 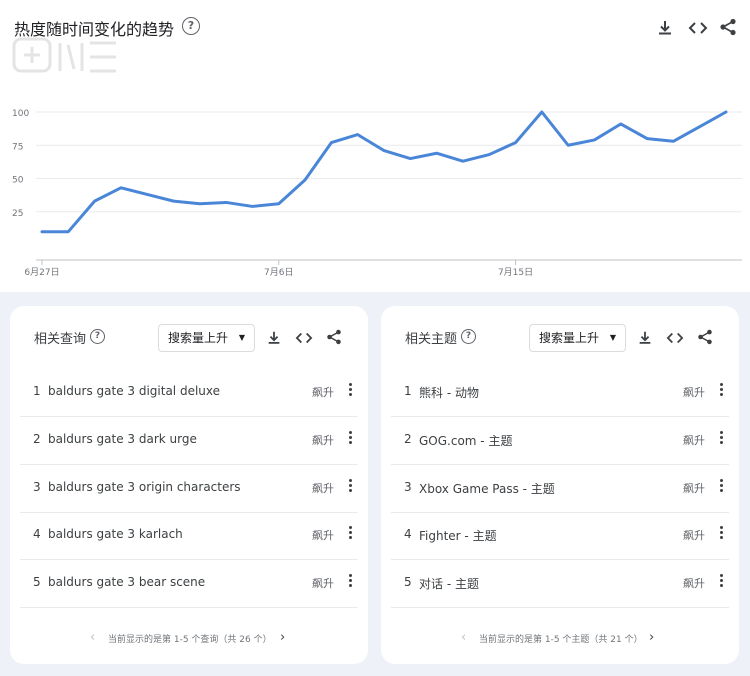 What do you see at coordinates (449, 583) in the screenshot?
I see `topic-label: 对话 - 主题` at bounding box center [449, 583].